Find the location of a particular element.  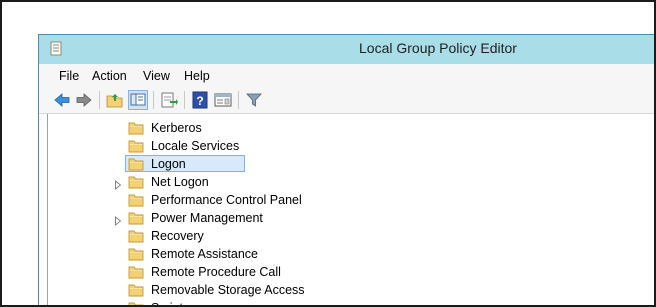

up-folder-icon is located at coordinates (115, 100).